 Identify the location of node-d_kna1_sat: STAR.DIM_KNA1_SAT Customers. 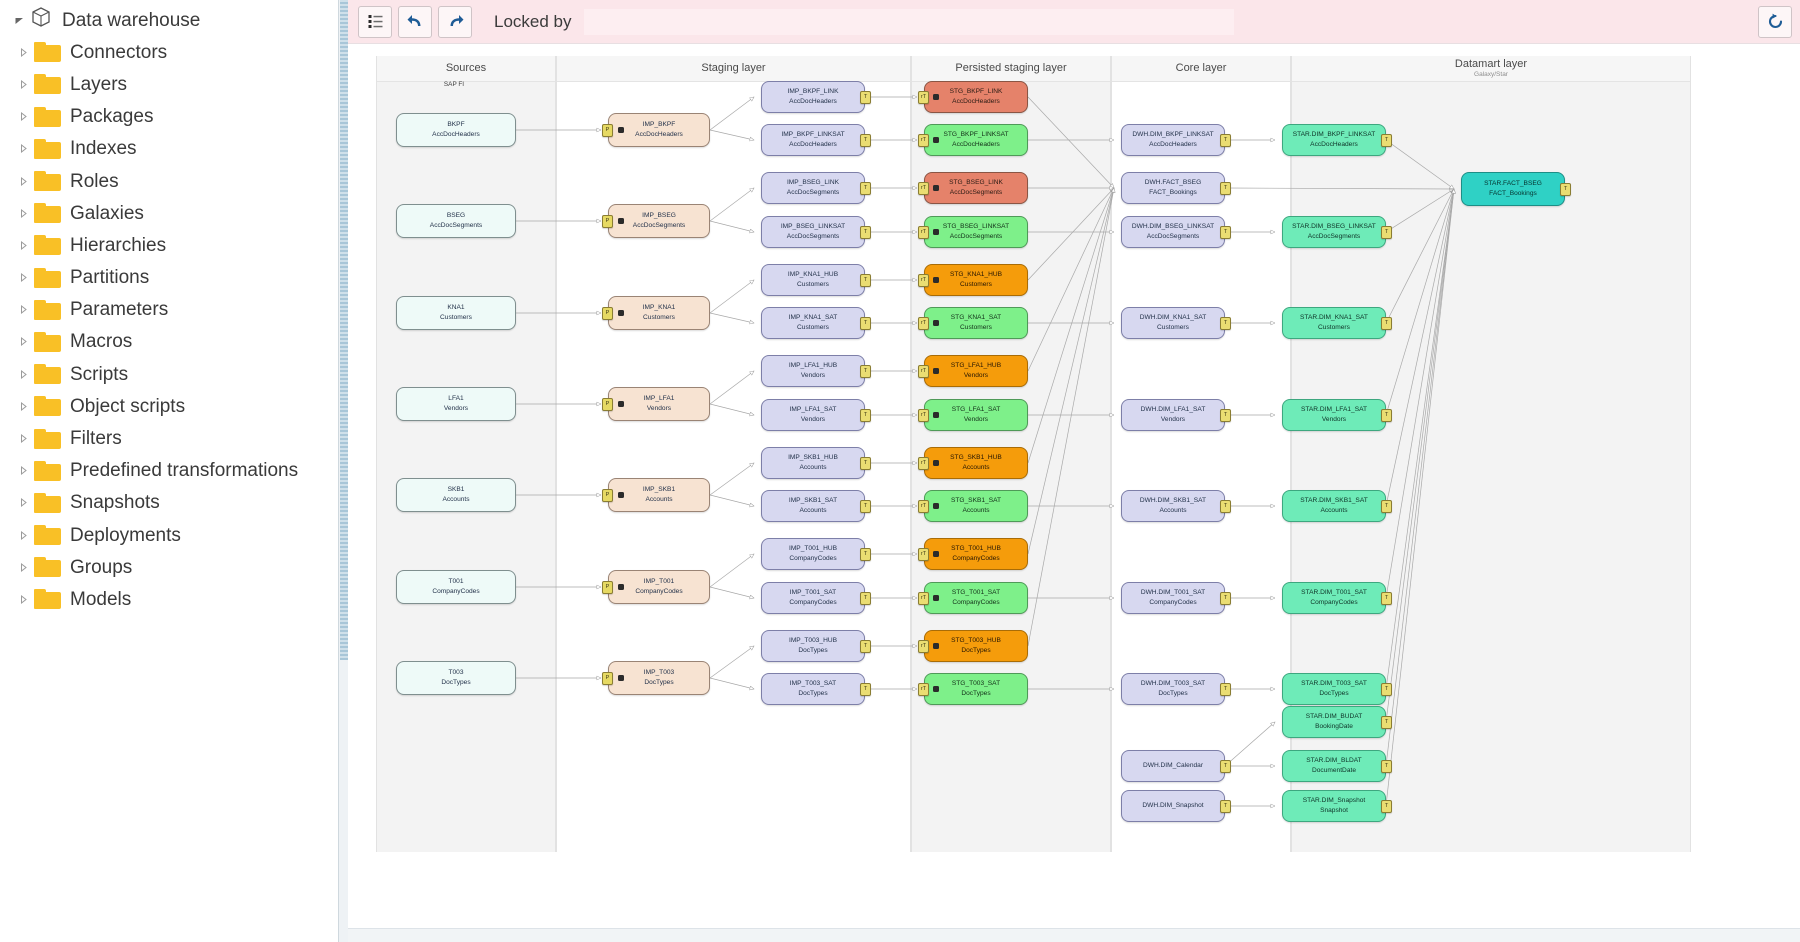
(1334, 323).